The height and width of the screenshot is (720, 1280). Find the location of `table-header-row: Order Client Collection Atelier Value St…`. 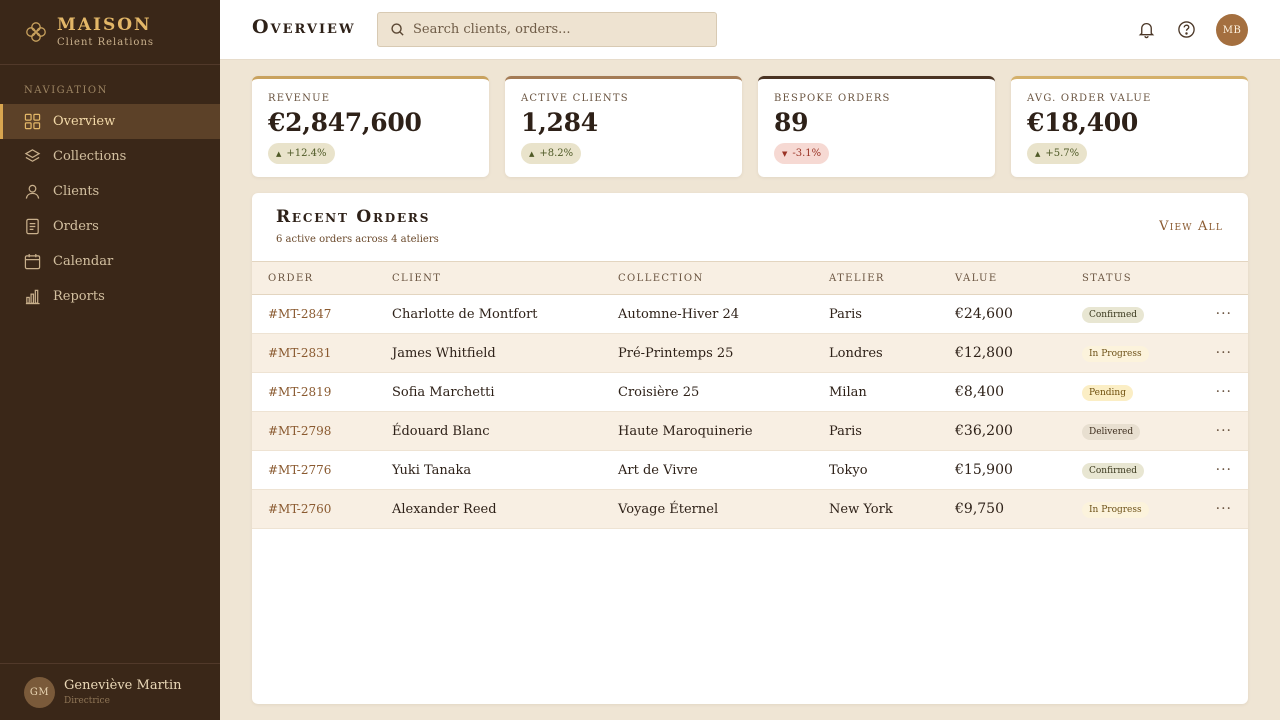

table-header-row: Order Client Collection Atelier Value St… is located at coordinates (750, 278).